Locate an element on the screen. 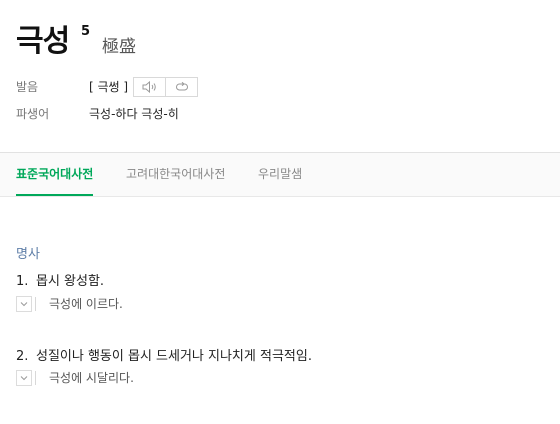 This screenshot has height=424, width=560. hanja: 極盛 is located at coordinates (119, 47).